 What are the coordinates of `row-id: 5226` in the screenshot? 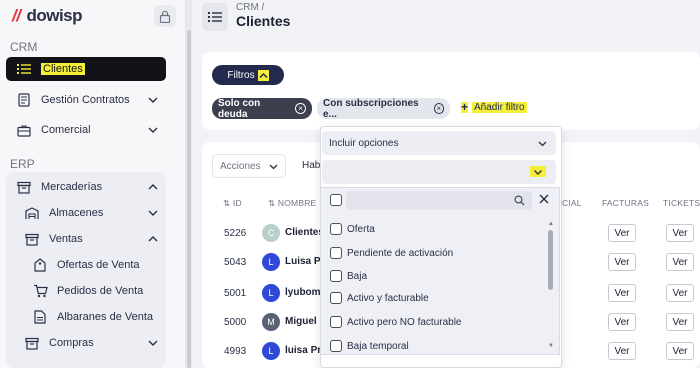 It's located at (235, 233).